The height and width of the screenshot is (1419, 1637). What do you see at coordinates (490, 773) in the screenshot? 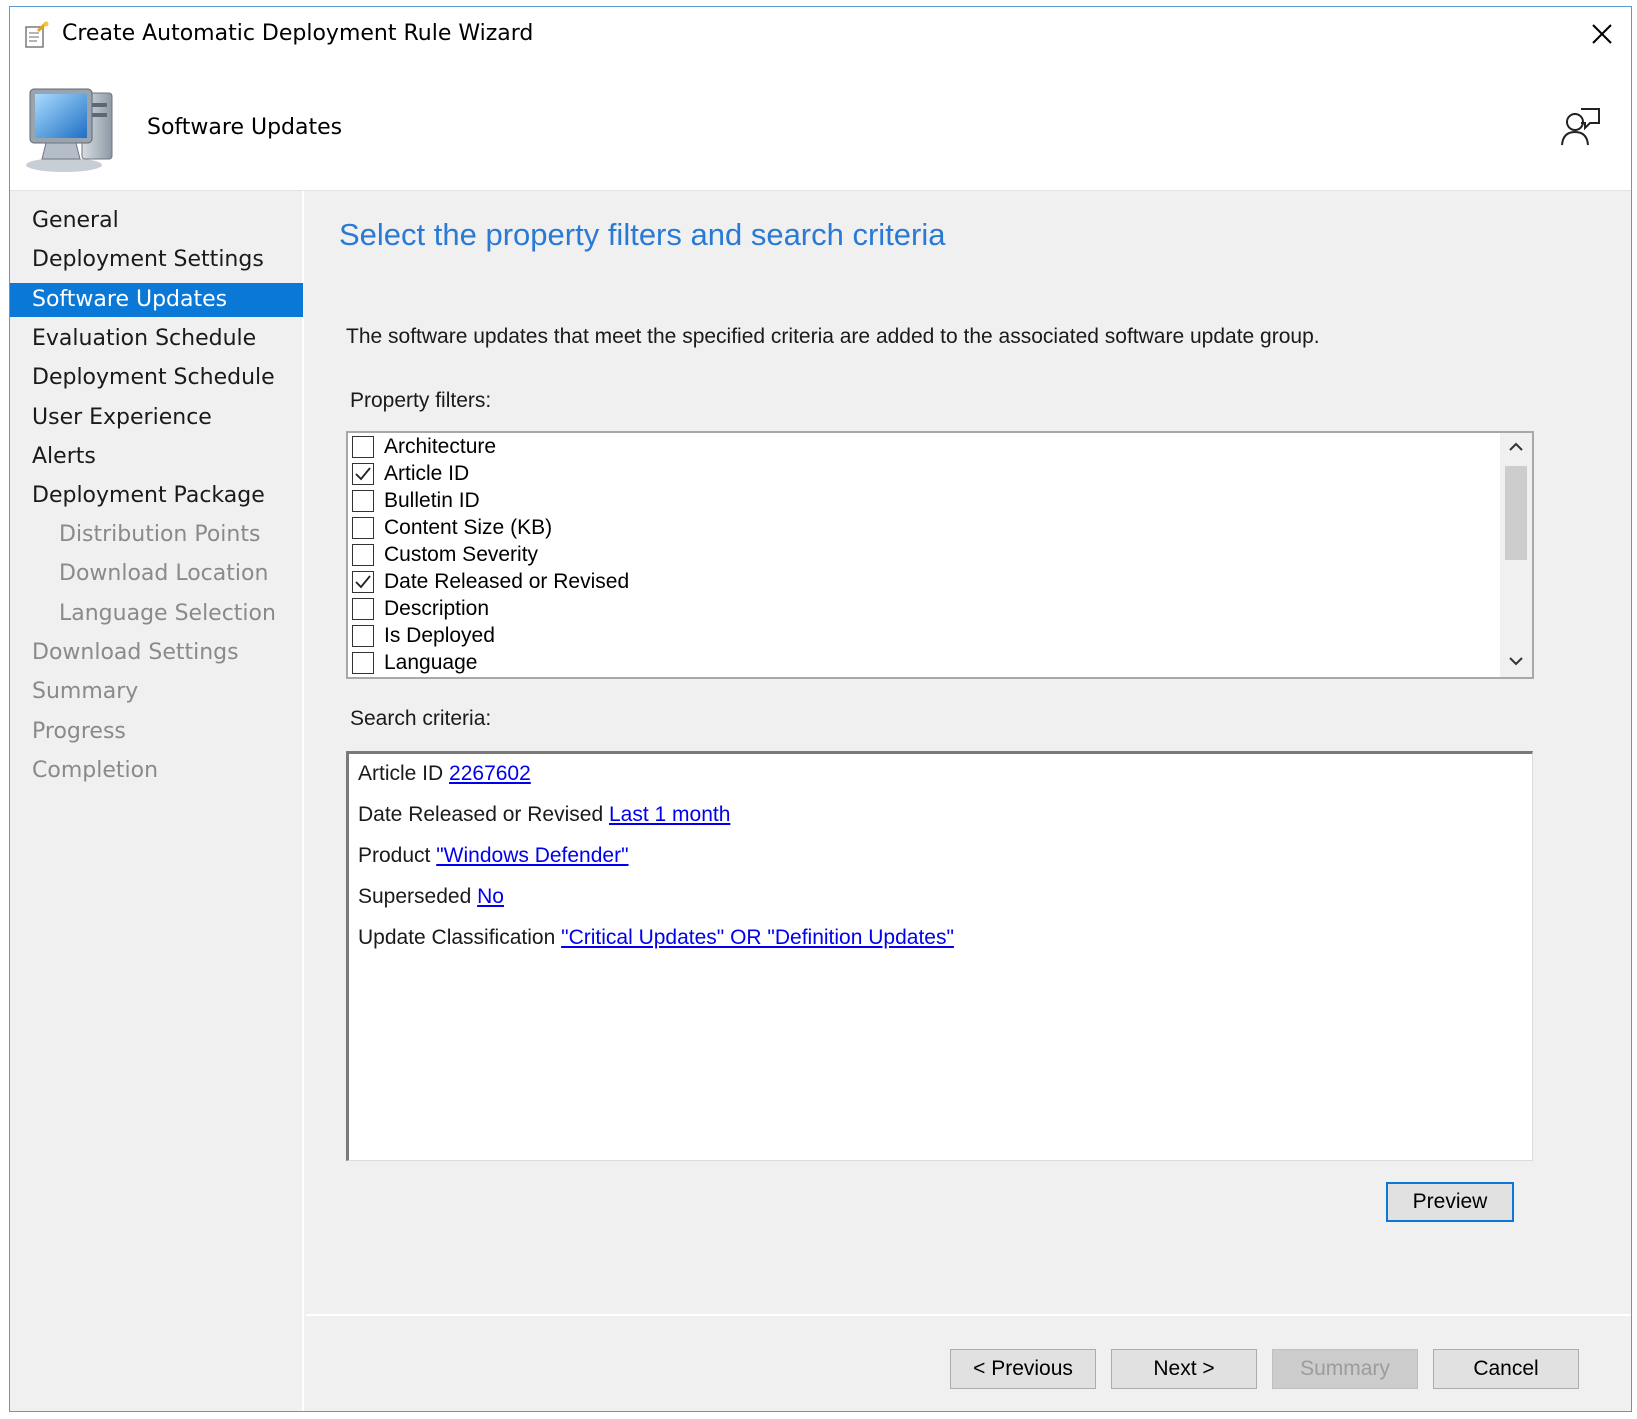
I see `criteria-value-link: 2267602` at bounding box center [490, 773].